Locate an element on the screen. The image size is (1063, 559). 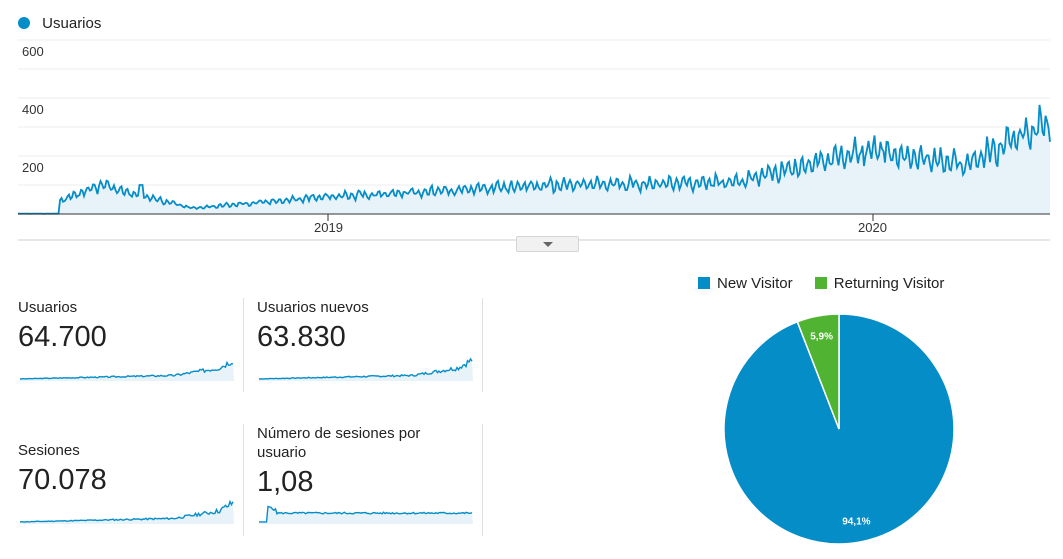
legend-label: Returning Visitor is located at coordinates (889, 283).